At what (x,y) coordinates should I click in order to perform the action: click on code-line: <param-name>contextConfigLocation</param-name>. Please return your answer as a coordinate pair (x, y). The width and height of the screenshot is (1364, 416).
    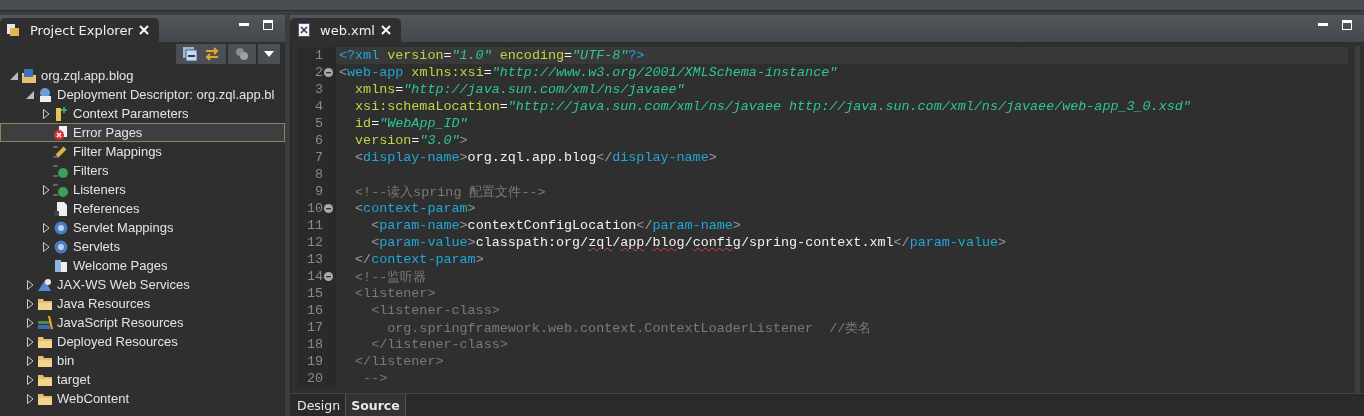
    Looking at the image, I should click on (555, 225).